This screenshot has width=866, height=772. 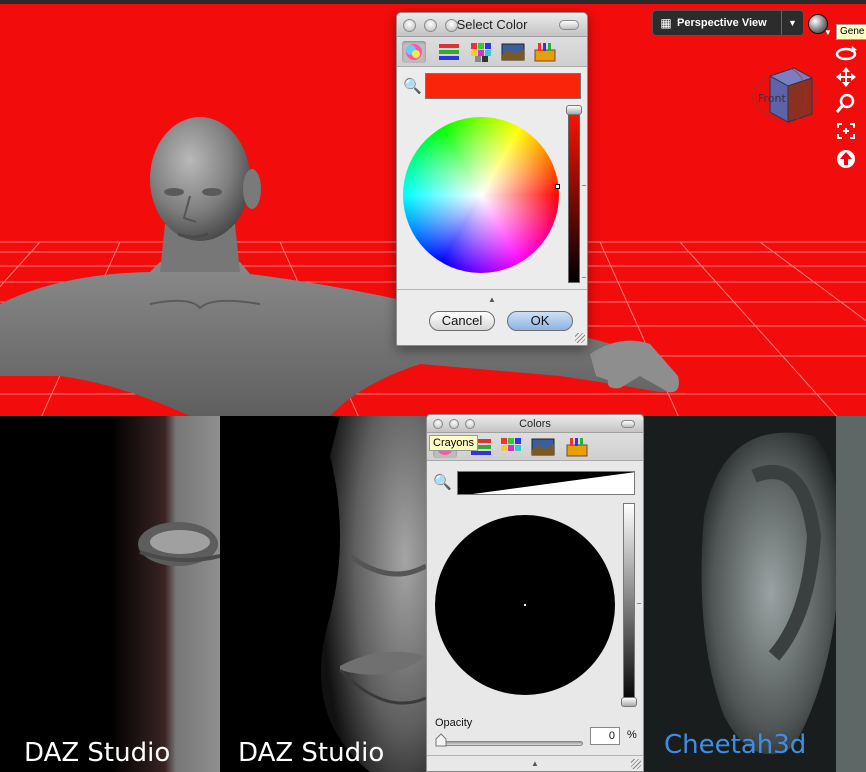 What do you see at coordinates (605, 736) in the screenshot?
I see `opacity-input: 0` at bounding box center [605, 736].